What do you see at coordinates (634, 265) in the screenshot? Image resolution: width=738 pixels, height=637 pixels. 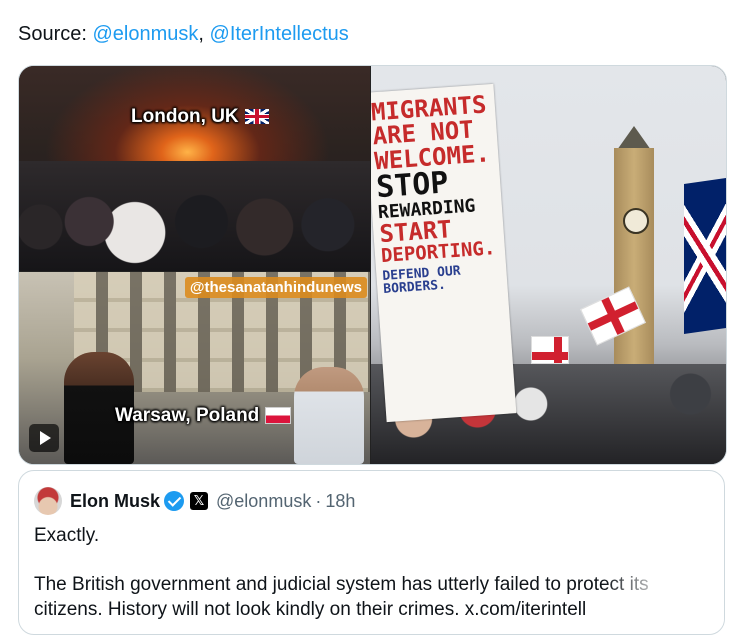 I see `big-ben-tower` at bounding box center [634, 265].